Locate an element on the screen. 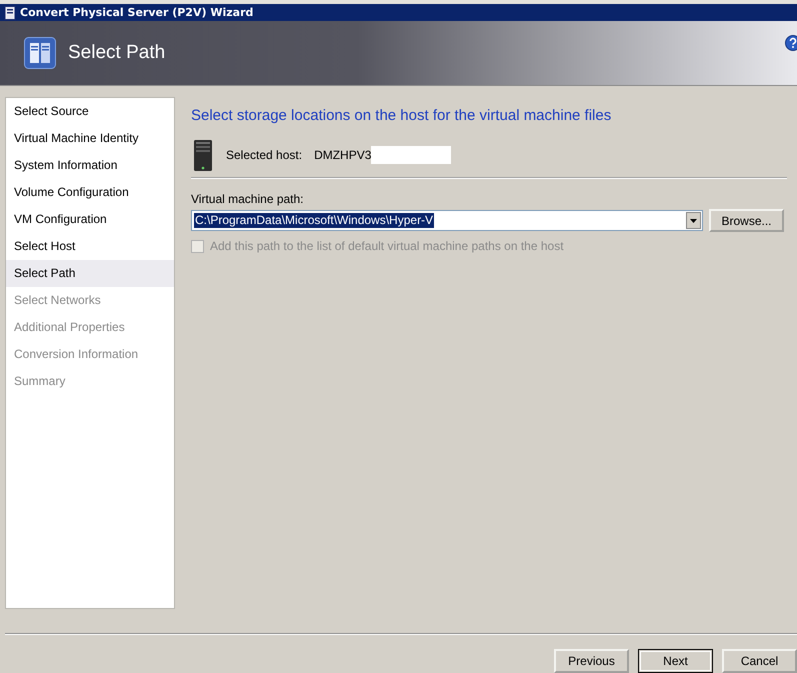  step-item: Select Source is located at coordinates (90, 111).